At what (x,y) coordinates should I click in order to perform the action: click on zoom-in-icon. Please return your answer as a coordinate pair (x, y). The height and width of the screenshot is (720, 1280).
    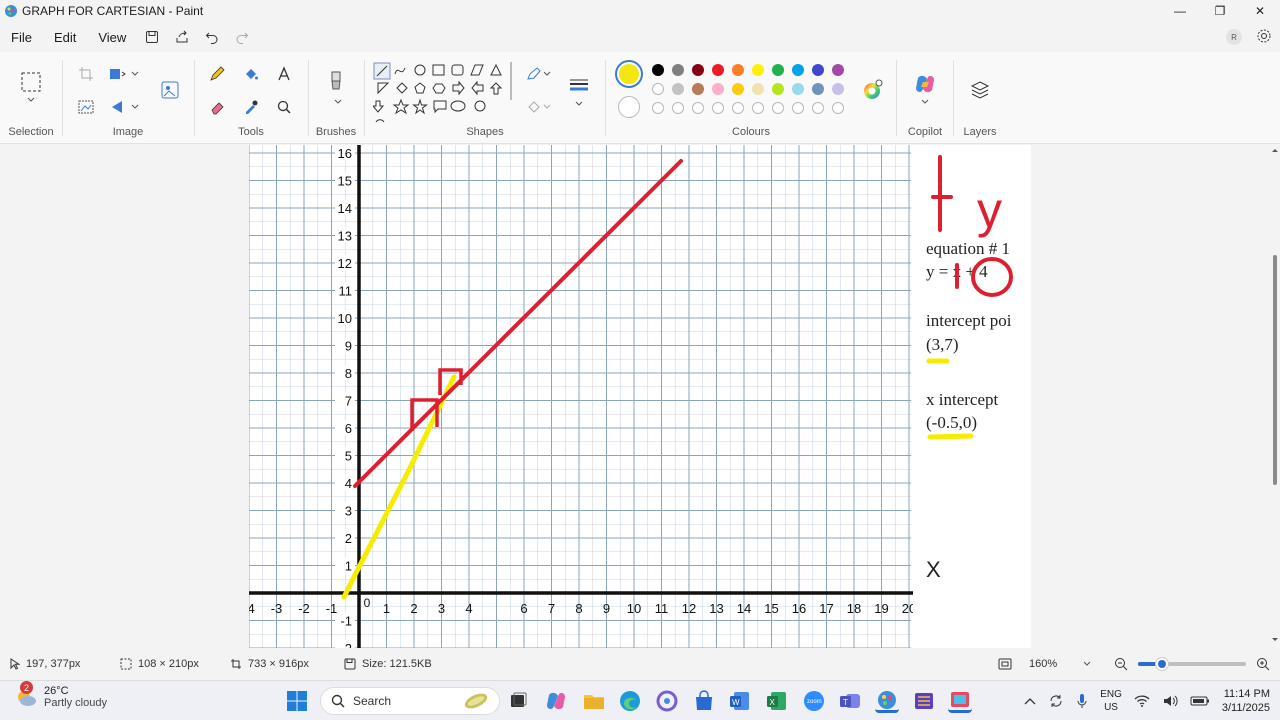
    Looking at the image, I should click on (1263, 664).